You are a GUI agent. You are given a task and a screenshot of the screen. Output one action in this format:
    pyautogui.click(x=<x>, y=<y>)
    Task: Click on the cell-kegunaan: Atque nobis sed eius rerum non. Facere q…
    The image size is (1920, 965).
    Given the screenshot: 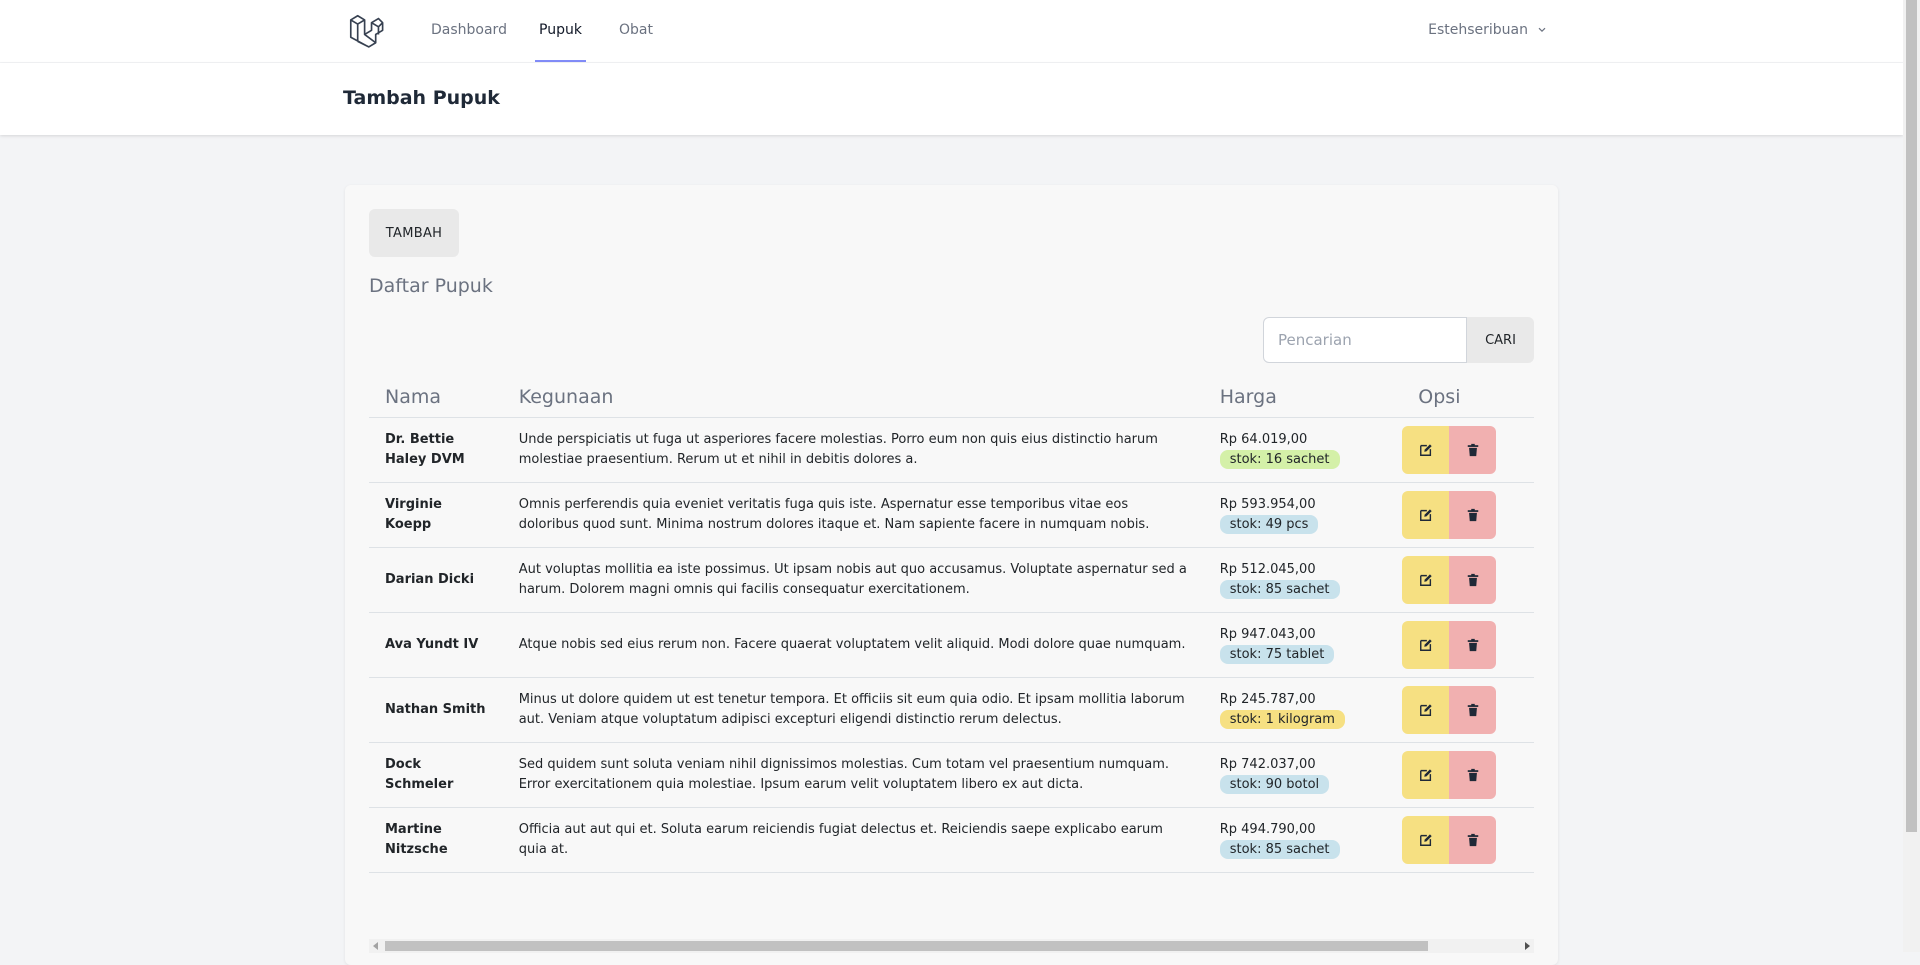 What is the action you would take?
    pyautogui.click(x=853, y=645)
    